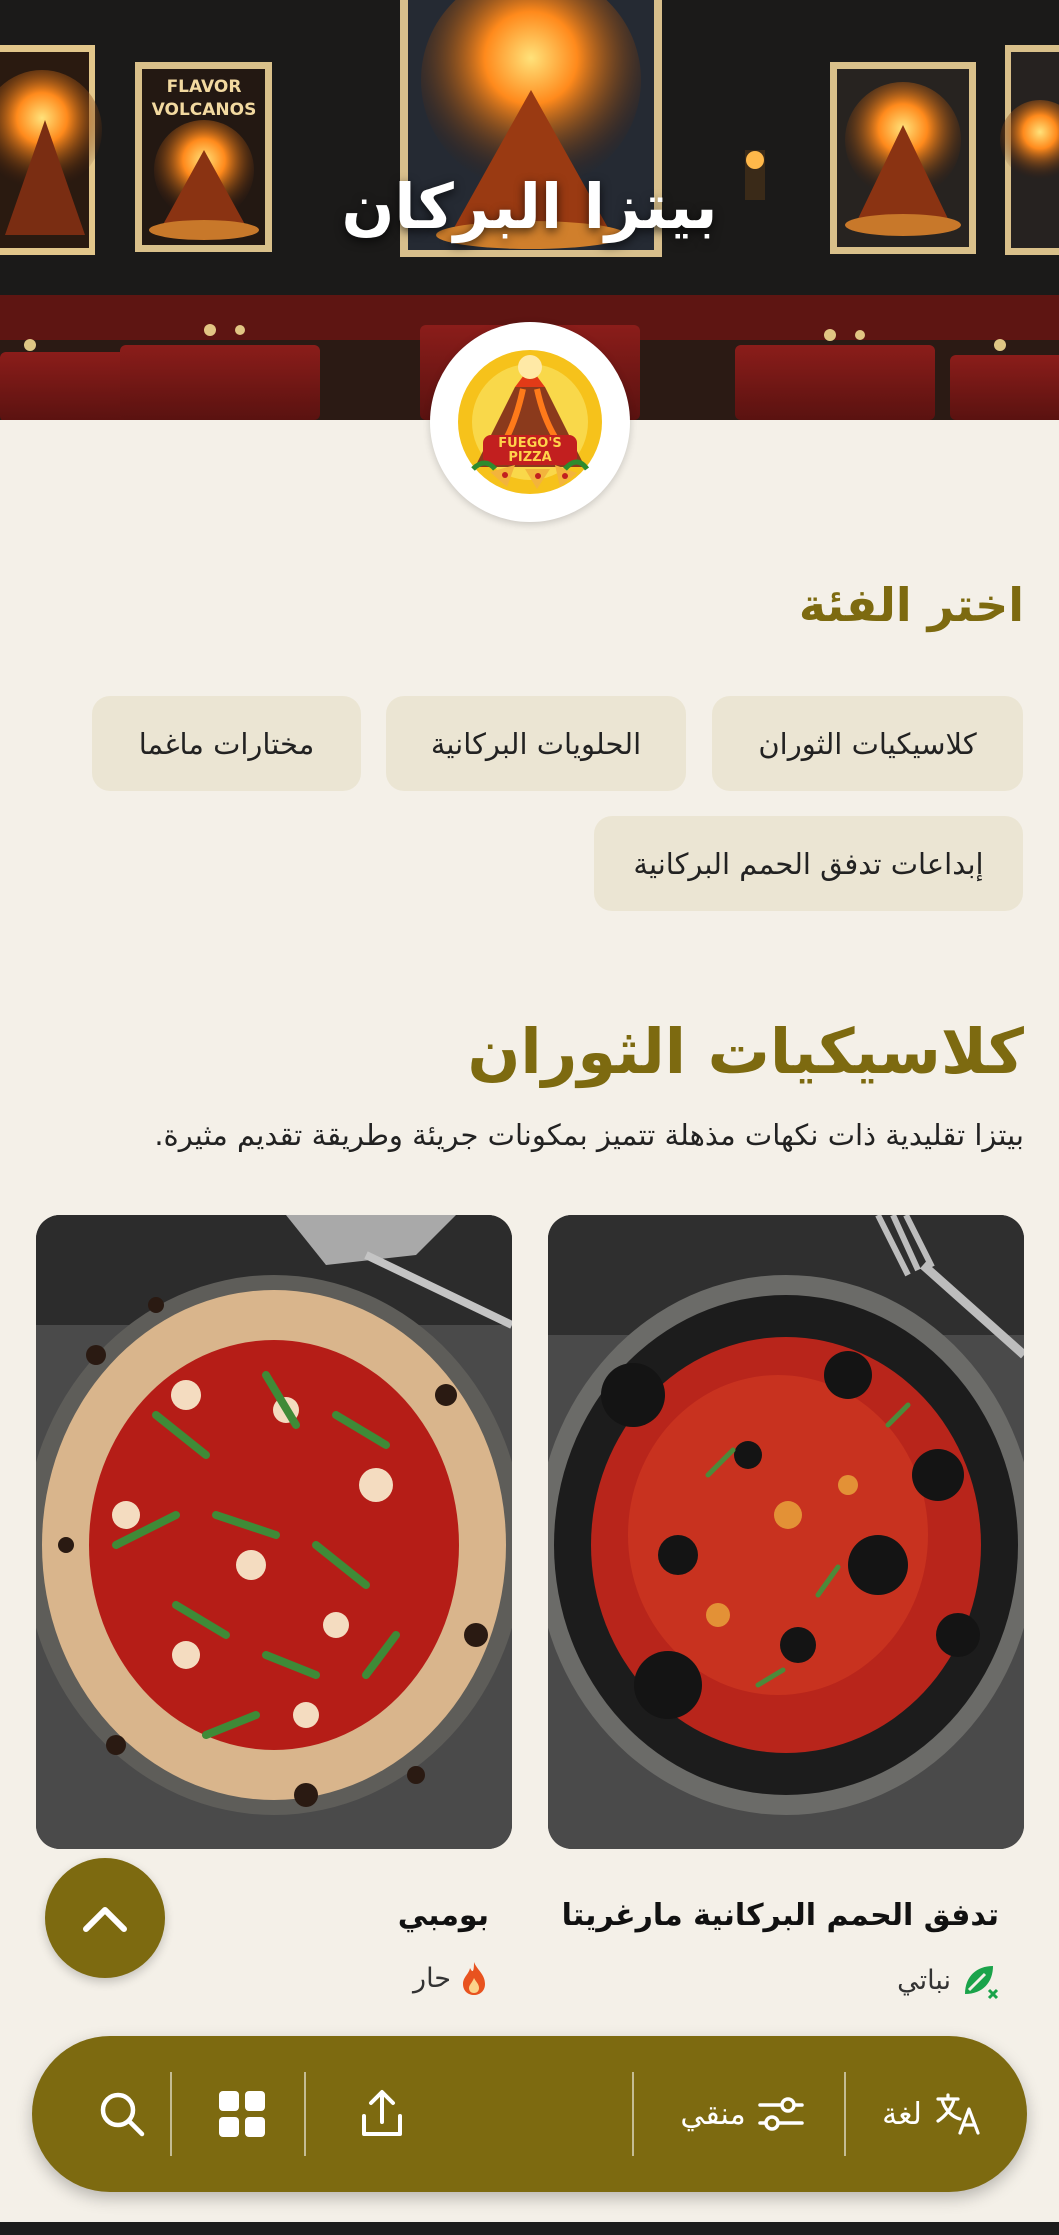 This screenshot has height=2235, width=1059. Describe the element at coordinates (432, 1978) in the screenshot. I see `product-tag-label: حار` at that location.